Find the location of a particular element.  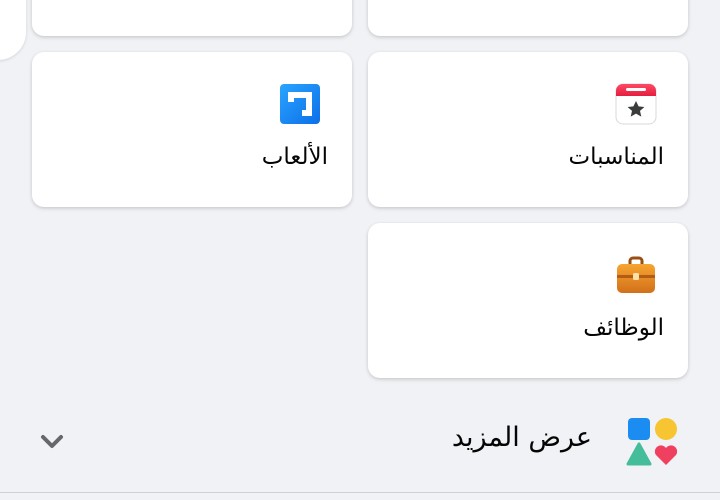

gaming-icon is located at coordinates (300, 104).